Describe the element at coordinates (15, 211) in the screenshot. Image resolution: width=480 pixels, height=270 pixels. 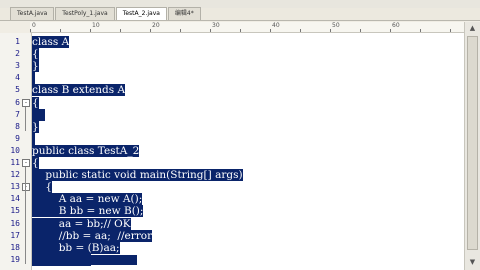
I see `line-number: 15` at that location.